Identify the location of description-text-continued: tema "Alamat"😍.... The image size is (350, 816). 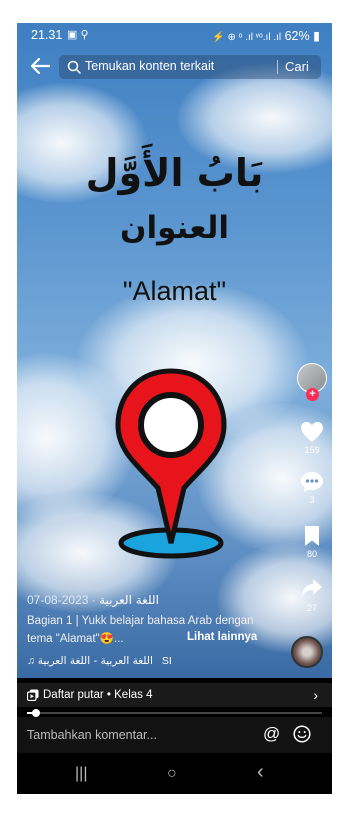
(75, 639).